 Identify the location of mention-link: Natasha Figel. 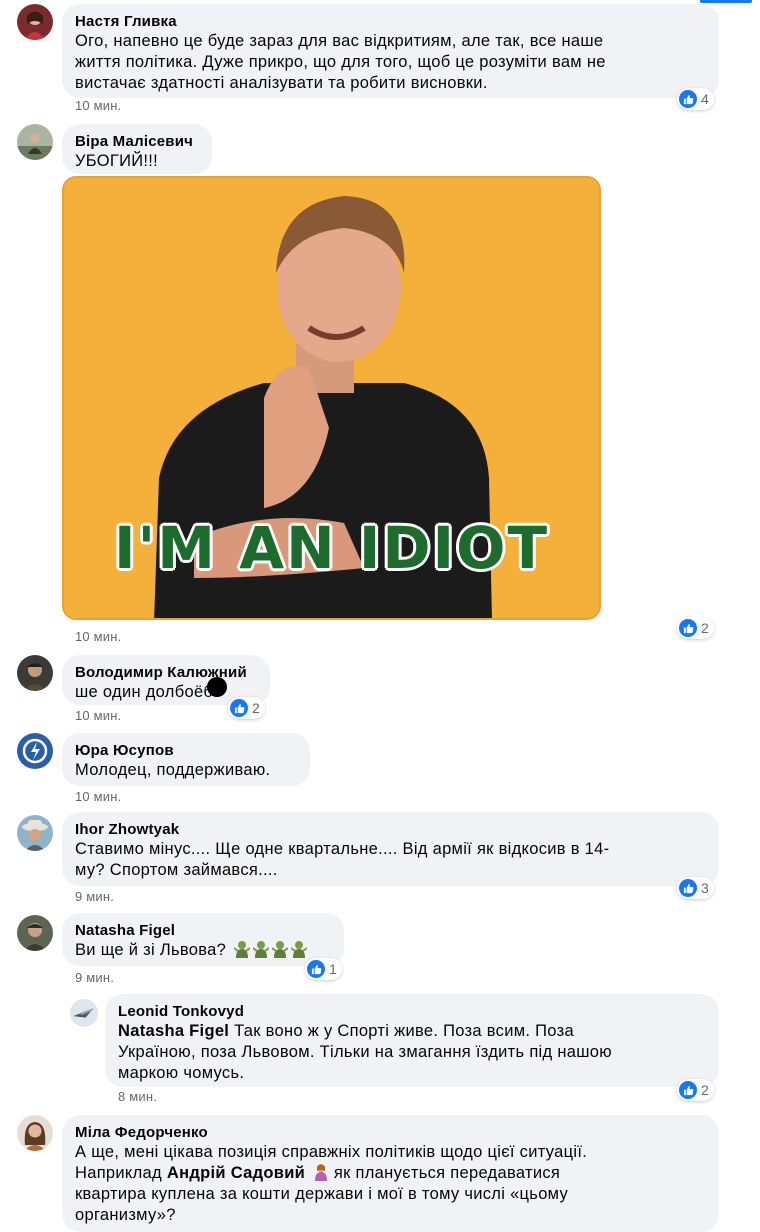
(173, 1031).